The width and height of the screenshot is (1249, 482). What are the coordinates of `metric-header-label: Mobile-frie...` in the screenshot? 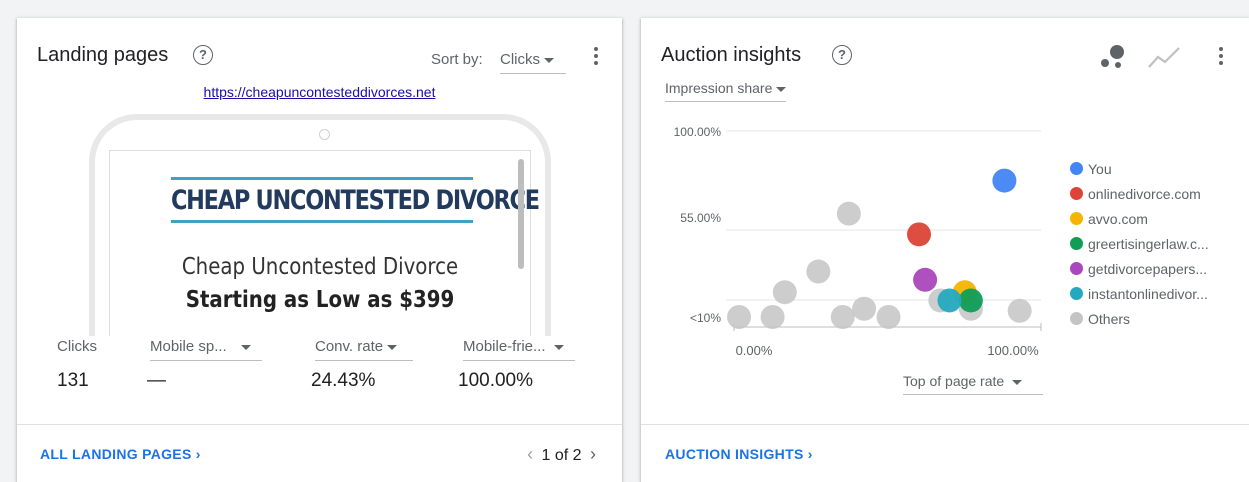 It's located at (504, 346).